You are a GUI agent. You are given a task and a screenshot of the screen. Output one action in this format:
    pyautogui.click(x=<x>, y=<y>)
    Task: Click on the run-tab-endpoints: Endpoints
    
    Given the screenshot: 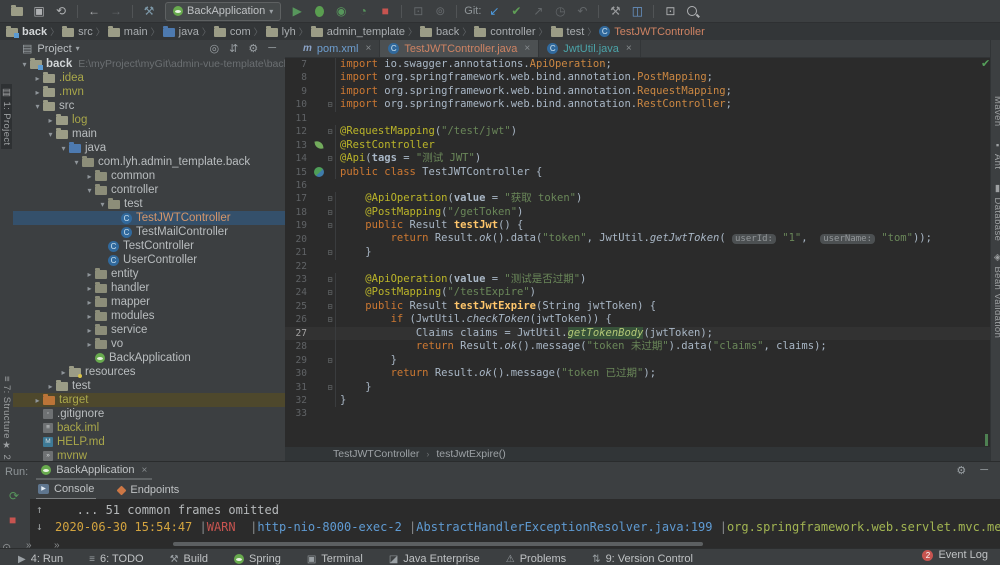 What is the action you would take?
    pyautogui.click(x=148, y=490)
    